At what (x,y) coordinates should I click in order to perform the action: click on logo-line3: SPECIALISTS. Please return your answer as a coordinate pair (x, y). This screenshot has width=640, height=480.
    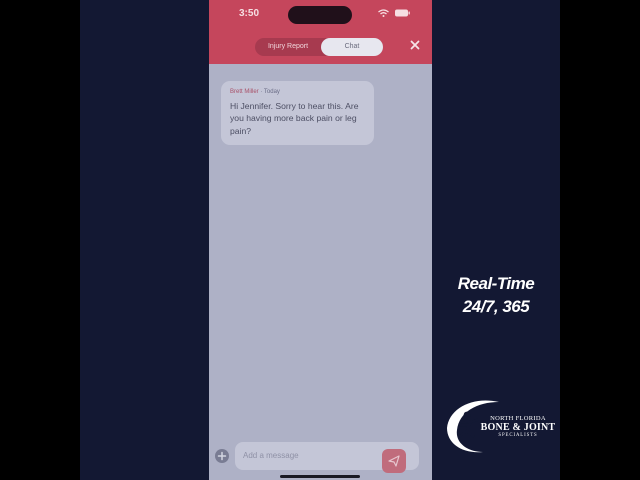
    Looking at the image, I should click on (518, 435).